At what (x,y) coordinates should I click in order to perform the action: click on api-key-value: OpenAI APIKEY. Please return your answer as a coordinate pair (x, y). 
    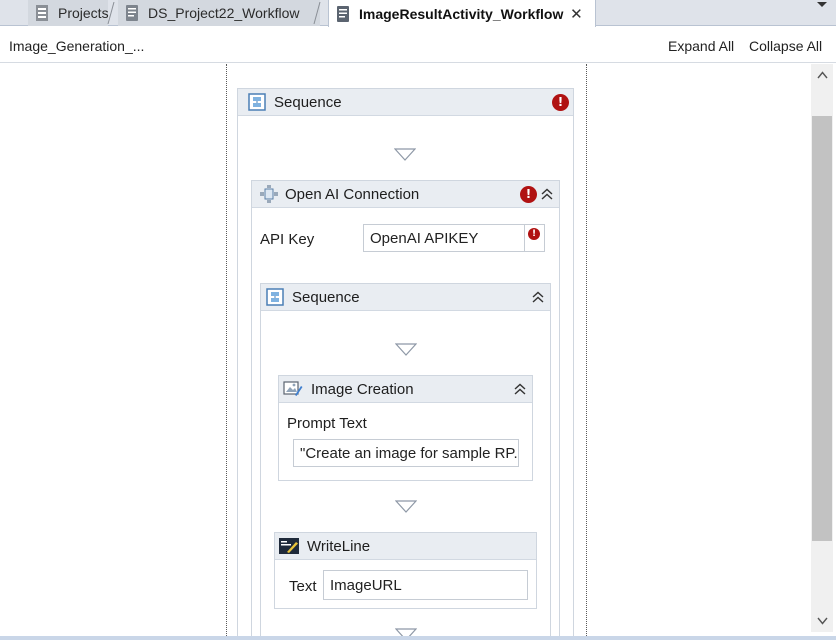
    Looking at the image, I should click on (424, 238).